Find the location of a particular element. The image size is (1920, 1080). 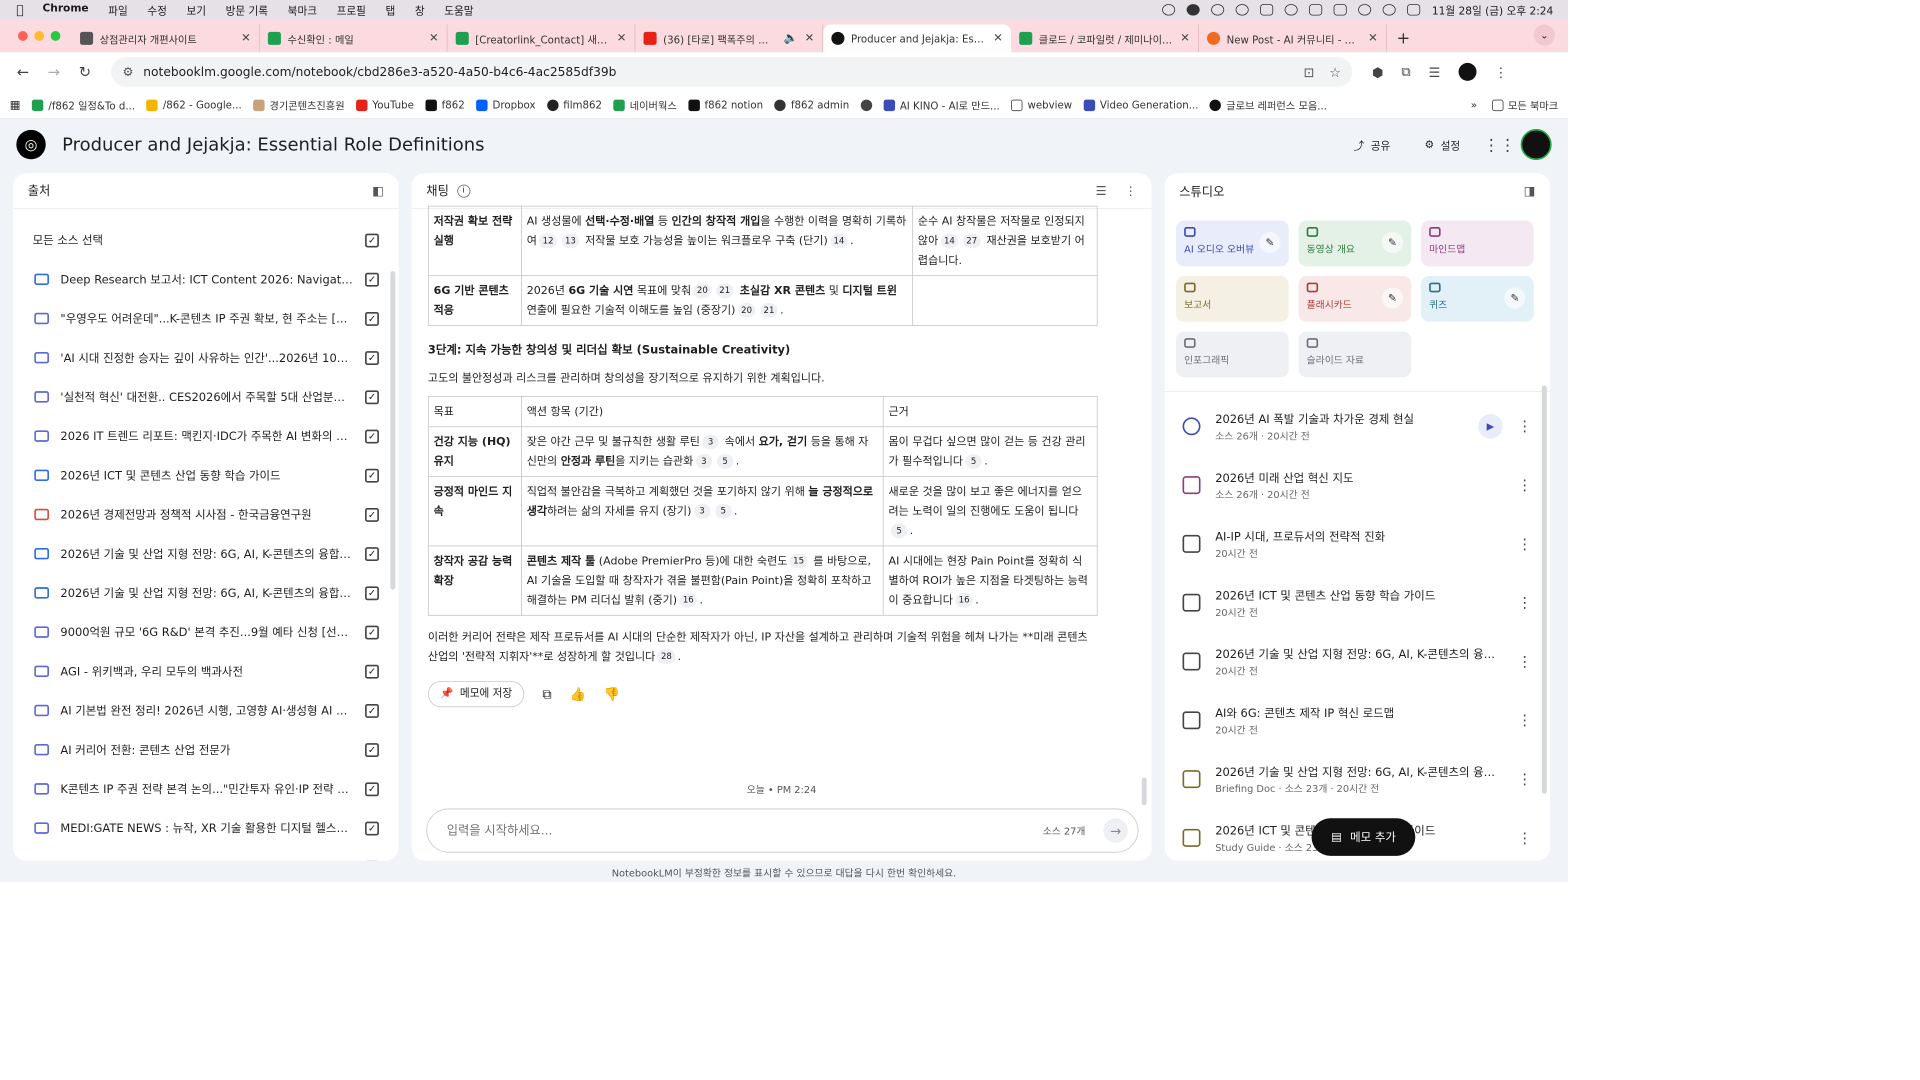

close-window-button is located at coordinates (22, 36).